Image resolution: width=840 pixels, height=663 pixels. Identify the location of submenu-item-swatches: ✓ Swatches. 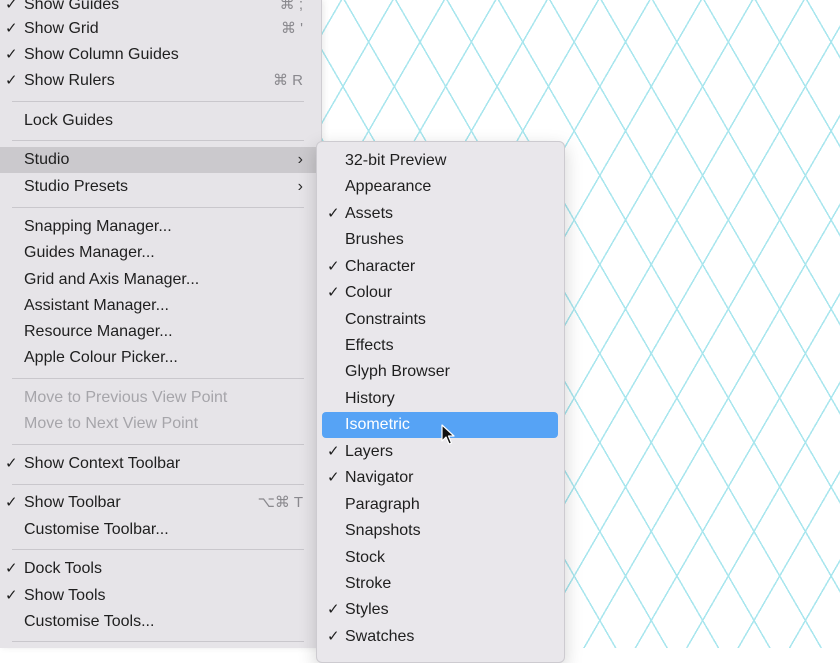
(440, 637).